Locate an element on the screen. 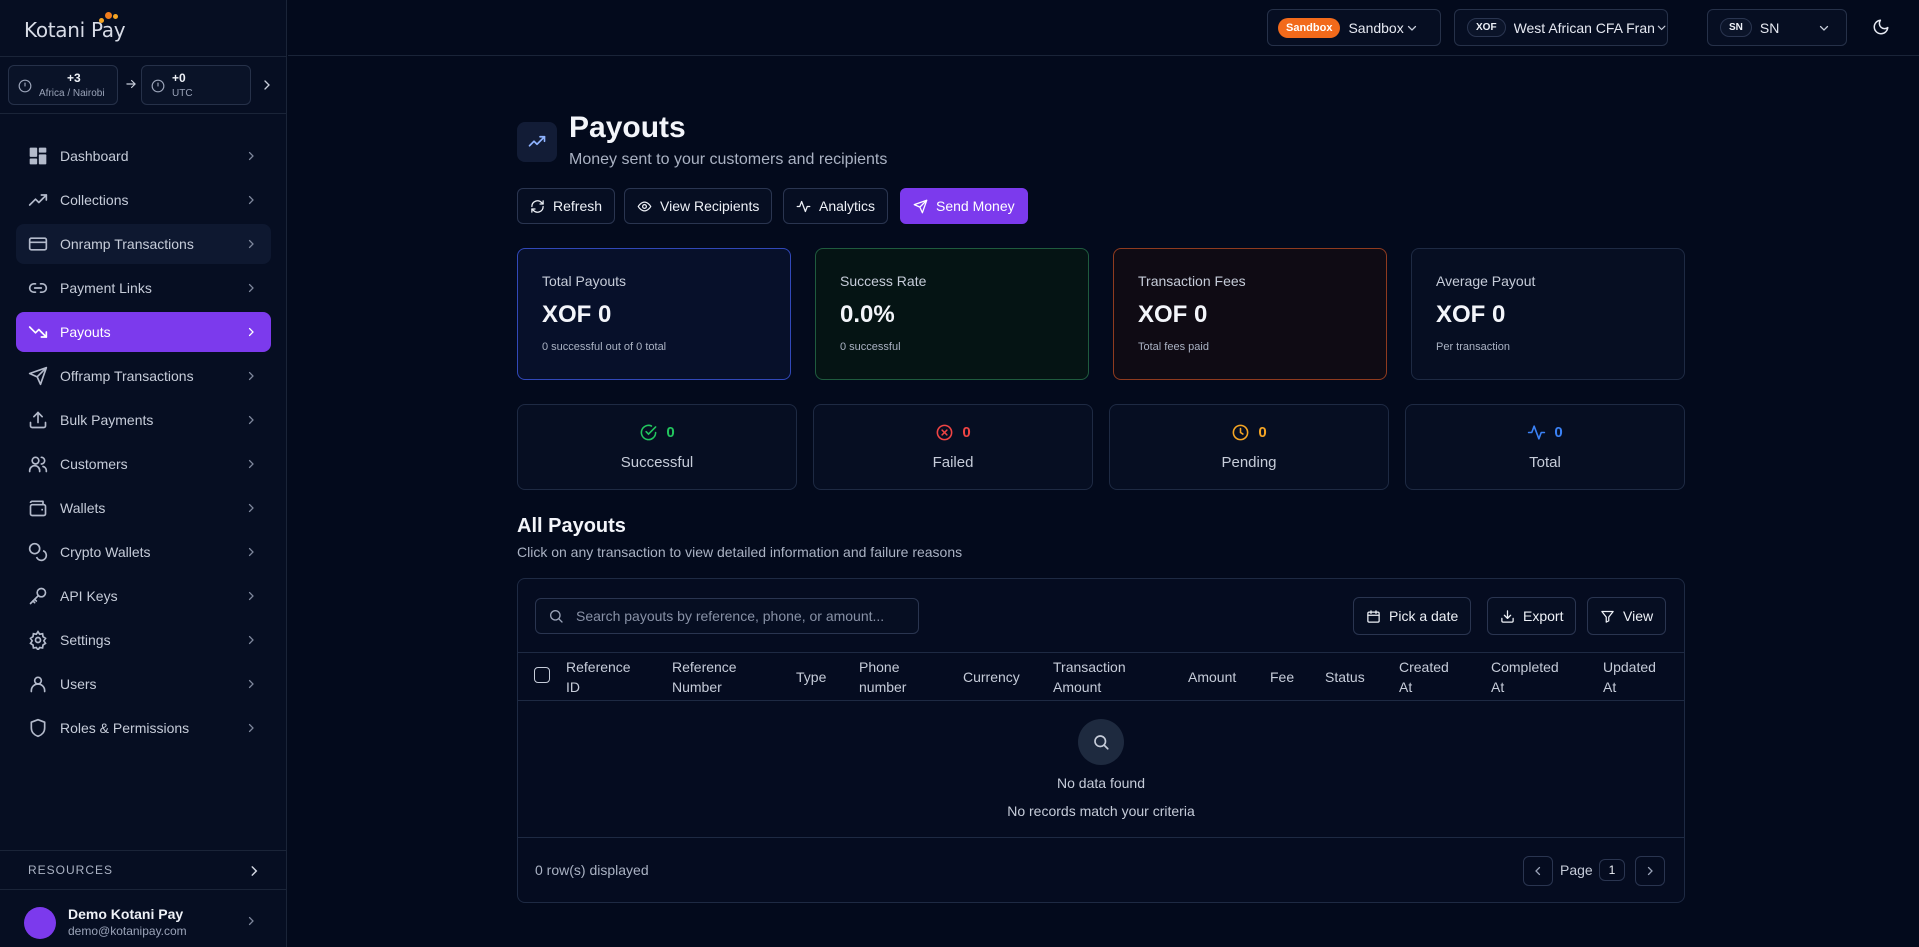 This screenshot has width=1919, height=947. sidebar-item-onramp-transactions: Onramp Transactions is located at coordinates (143, 244).